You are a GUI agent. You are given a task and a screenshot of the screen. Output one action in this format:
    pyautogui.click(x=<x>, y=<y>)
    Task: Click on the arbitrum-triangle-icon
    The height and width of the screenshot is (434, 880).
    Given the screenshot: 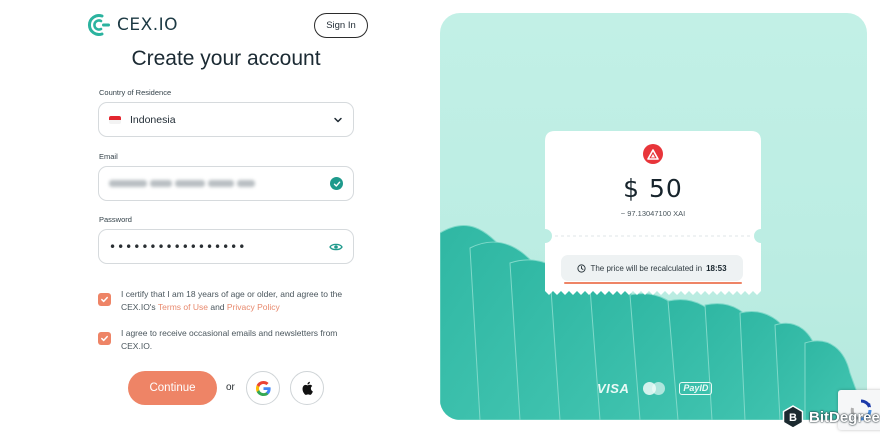 What is the action you would take?
    pyautogui.click(x=653, y=154)
    